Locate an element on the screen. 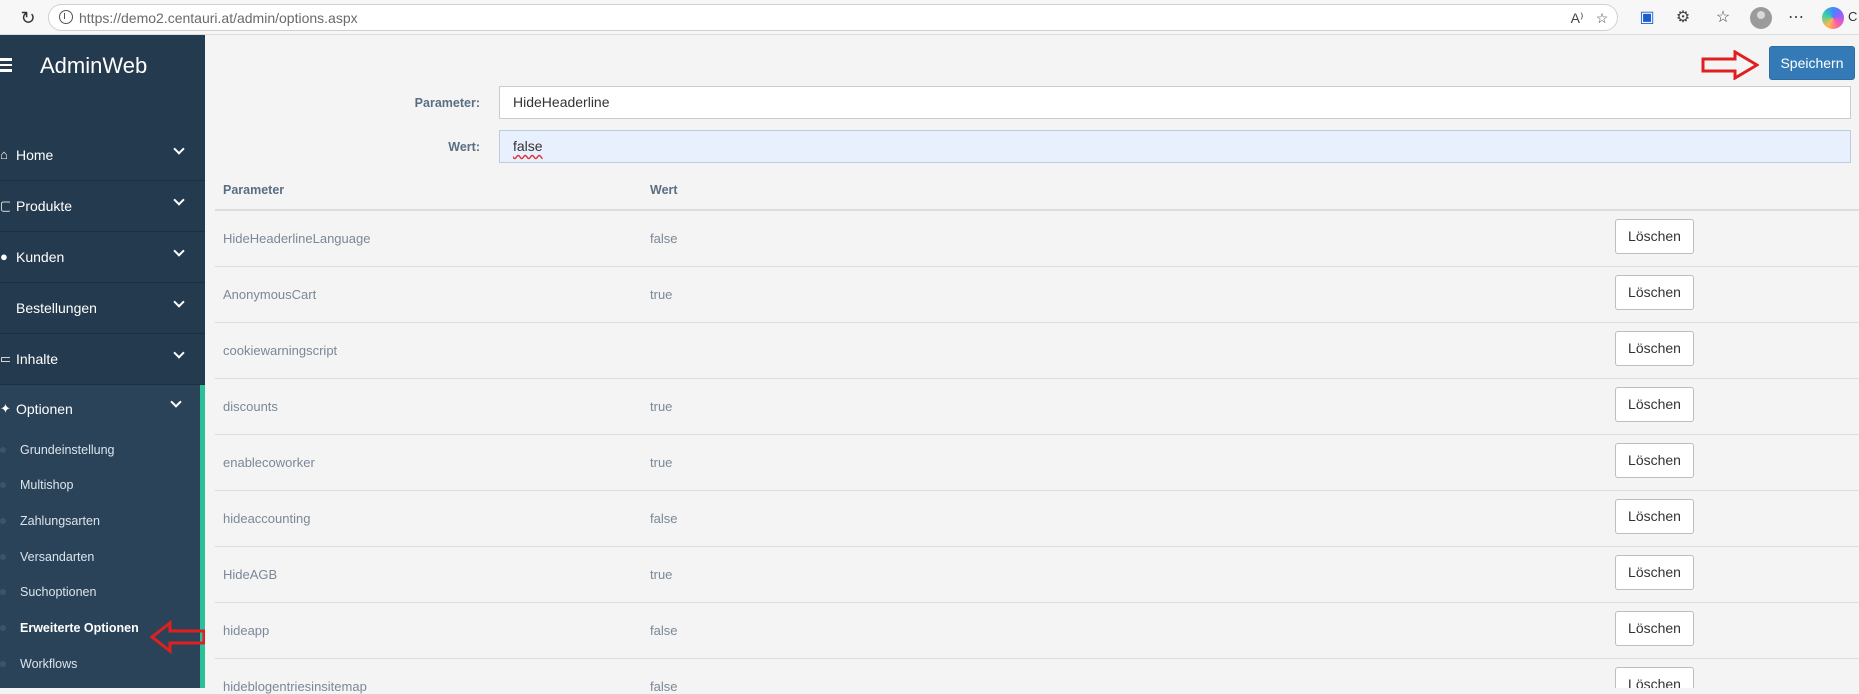 The image size is (1859, 694). sidebar-item-optionen: ✦ Optionen is located at coordinates (102, 403).